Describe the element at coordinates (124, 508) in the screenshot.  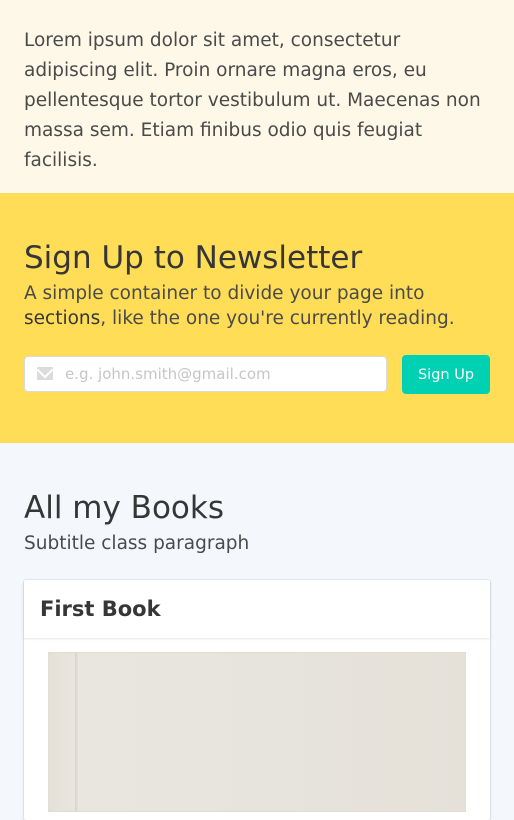
I see `books-section-title: All my Books` at that location.